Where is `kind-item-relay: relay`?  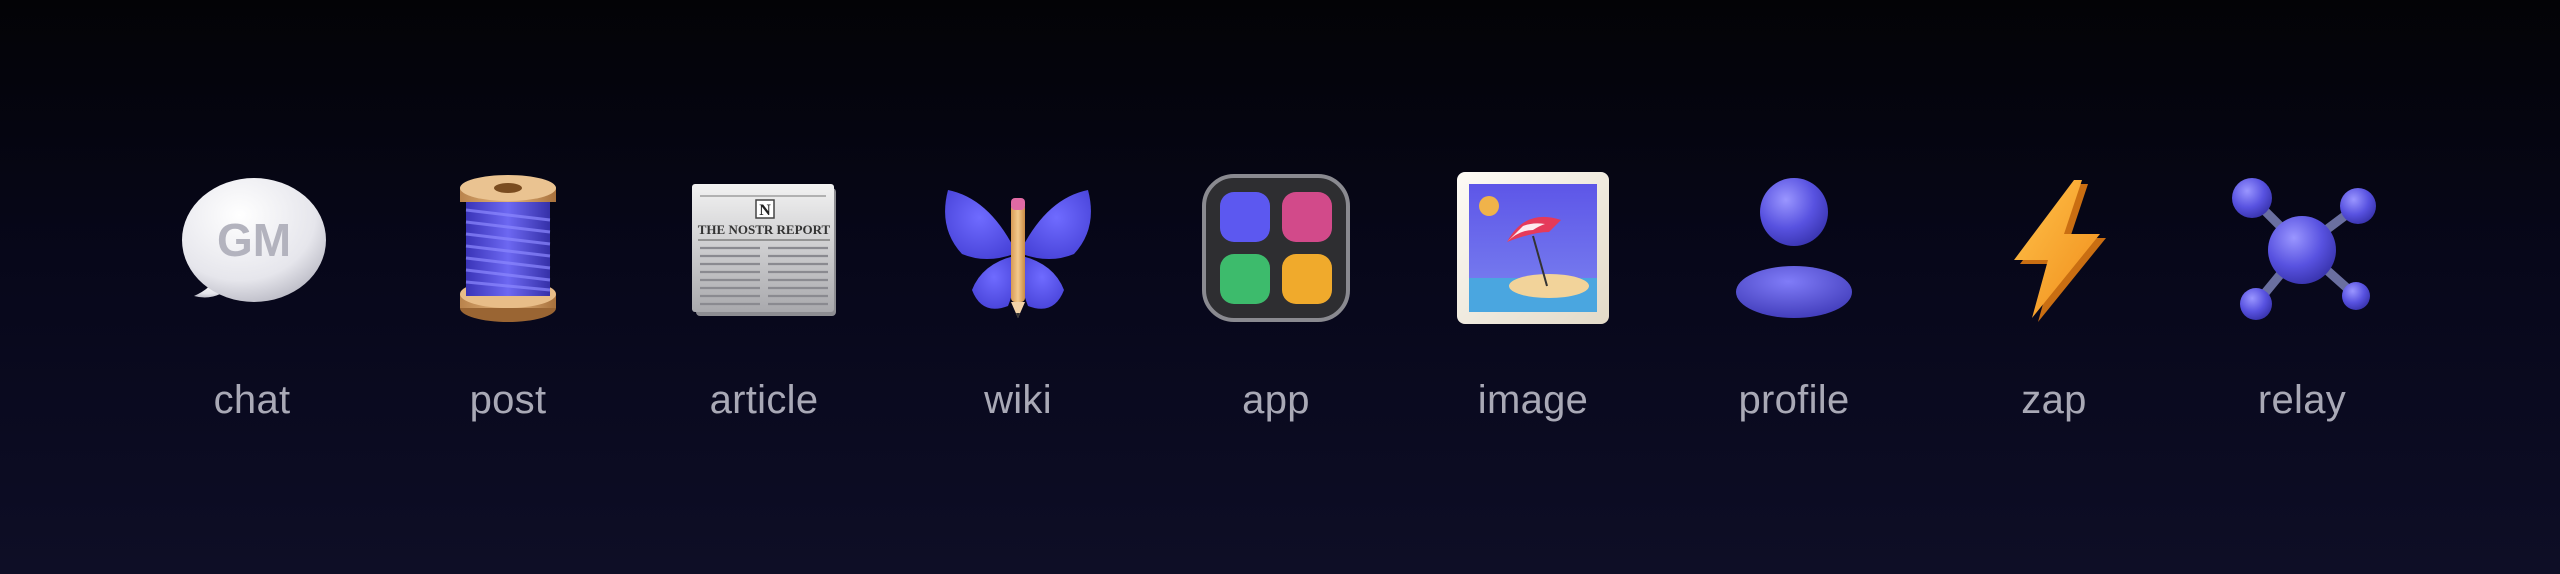
kind-item-relay: relay is located at coordinates (2302, 296).